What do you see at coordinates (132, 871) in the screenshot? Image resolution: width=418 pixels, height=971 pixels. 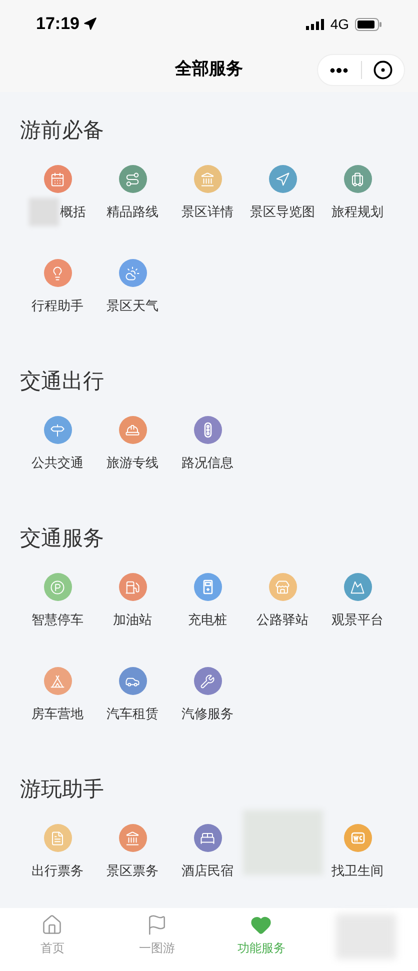 I see `service-label: 景区票务` at bounding box center [132, 871].